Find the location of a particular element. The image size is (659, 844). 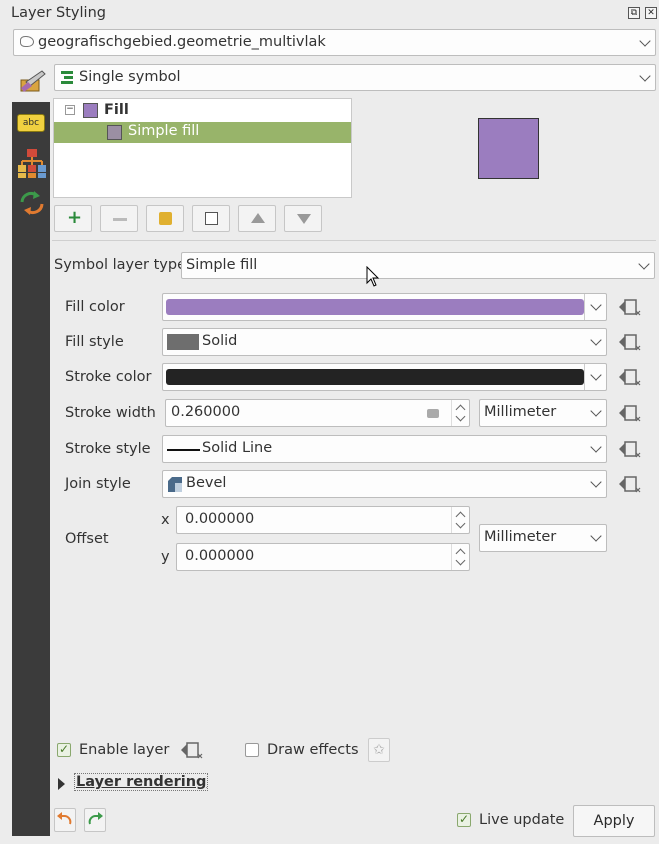

offset-x-label: x is located at coordinates (165, 520).